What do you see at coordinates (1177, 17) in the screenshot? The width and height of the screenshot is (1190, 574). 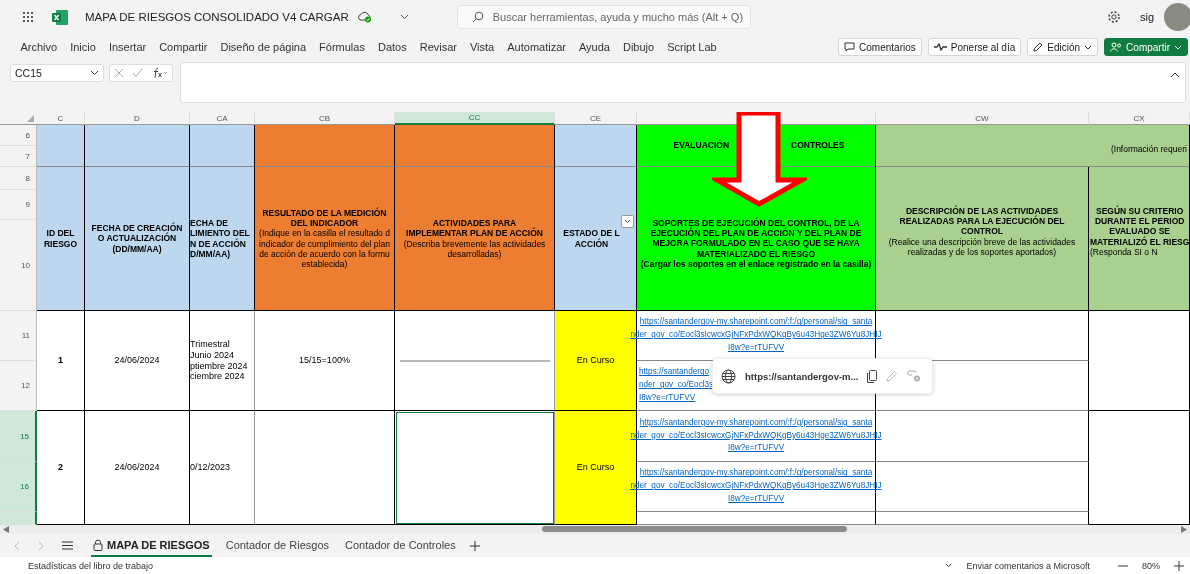 I see `avatar-photo-placeholder` at bounding box center [1177, 17].